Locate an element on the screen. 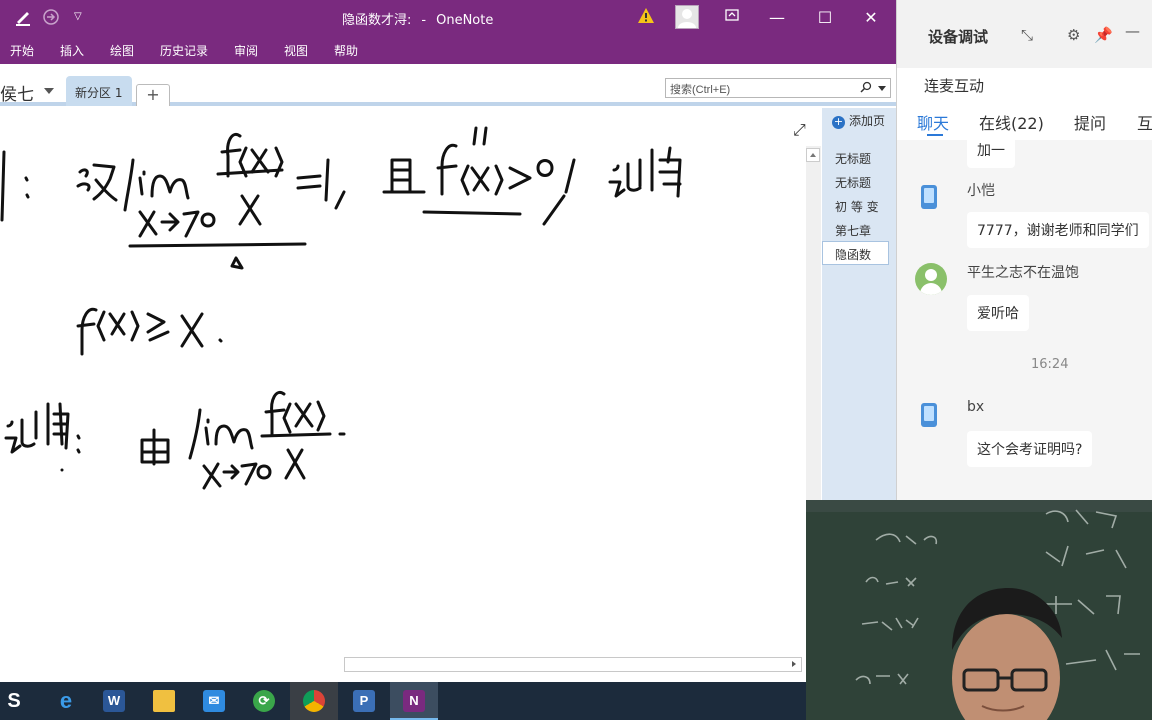 This screenshot has width=1152, height=720. page-item-selected: 隐函数 is located at coordinates (855, 253).